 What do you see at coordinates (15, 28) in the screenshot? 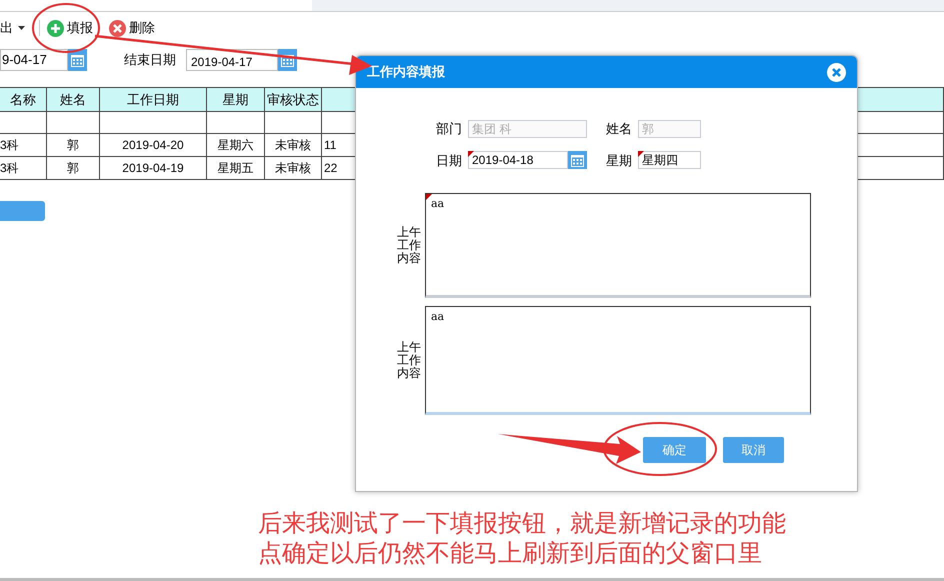
I see `export-menu: 出` at bounding box center [15, 28].